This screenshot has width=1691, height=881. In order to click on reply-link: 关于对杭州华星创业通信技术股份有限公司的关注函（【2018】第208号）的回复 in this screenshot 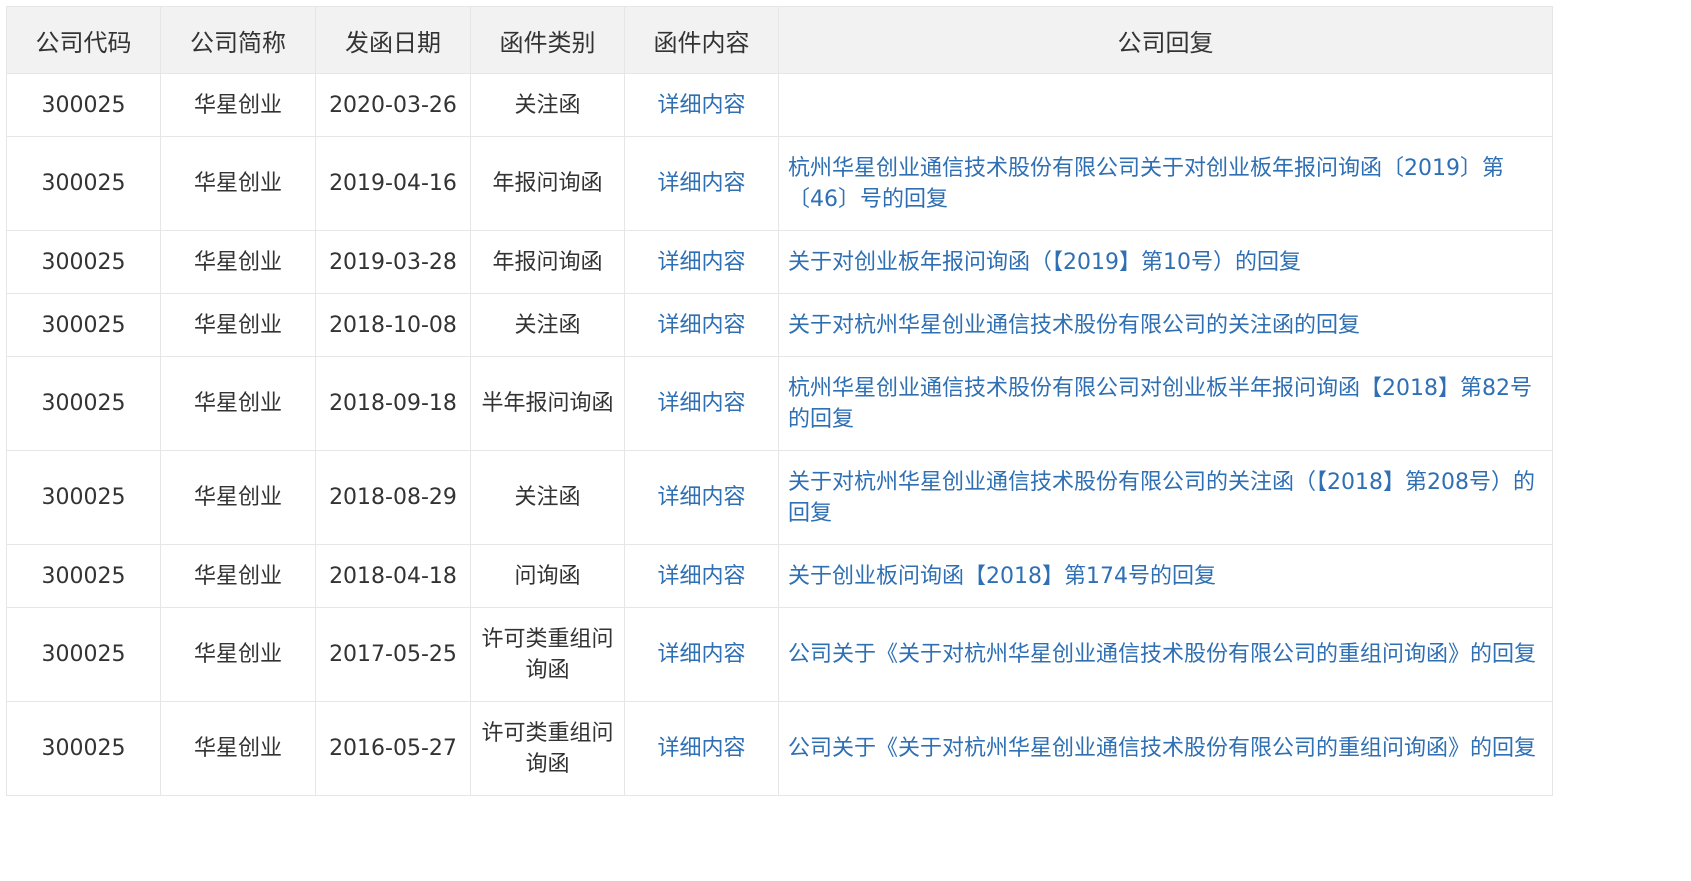, I will do `click(1165, 497)`.